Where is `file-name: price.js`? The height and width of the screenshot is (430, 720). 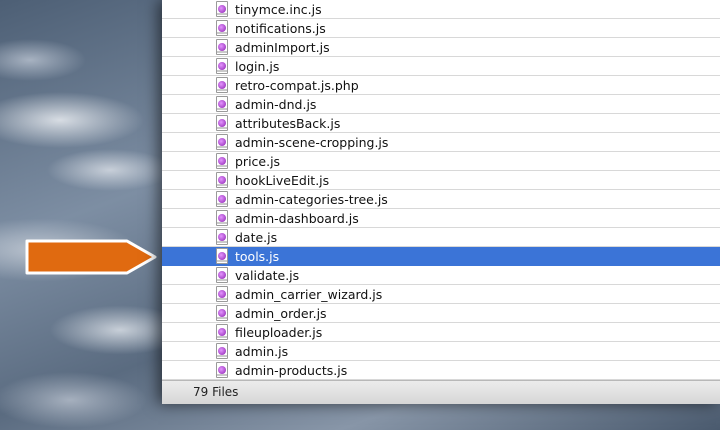
file-name: price.js is located at coordinates (258, 161).